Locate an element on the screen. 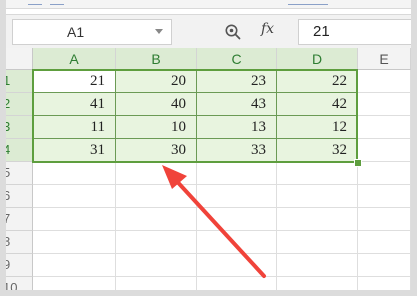  column-header-b: B is located at coordinates (156, 59).